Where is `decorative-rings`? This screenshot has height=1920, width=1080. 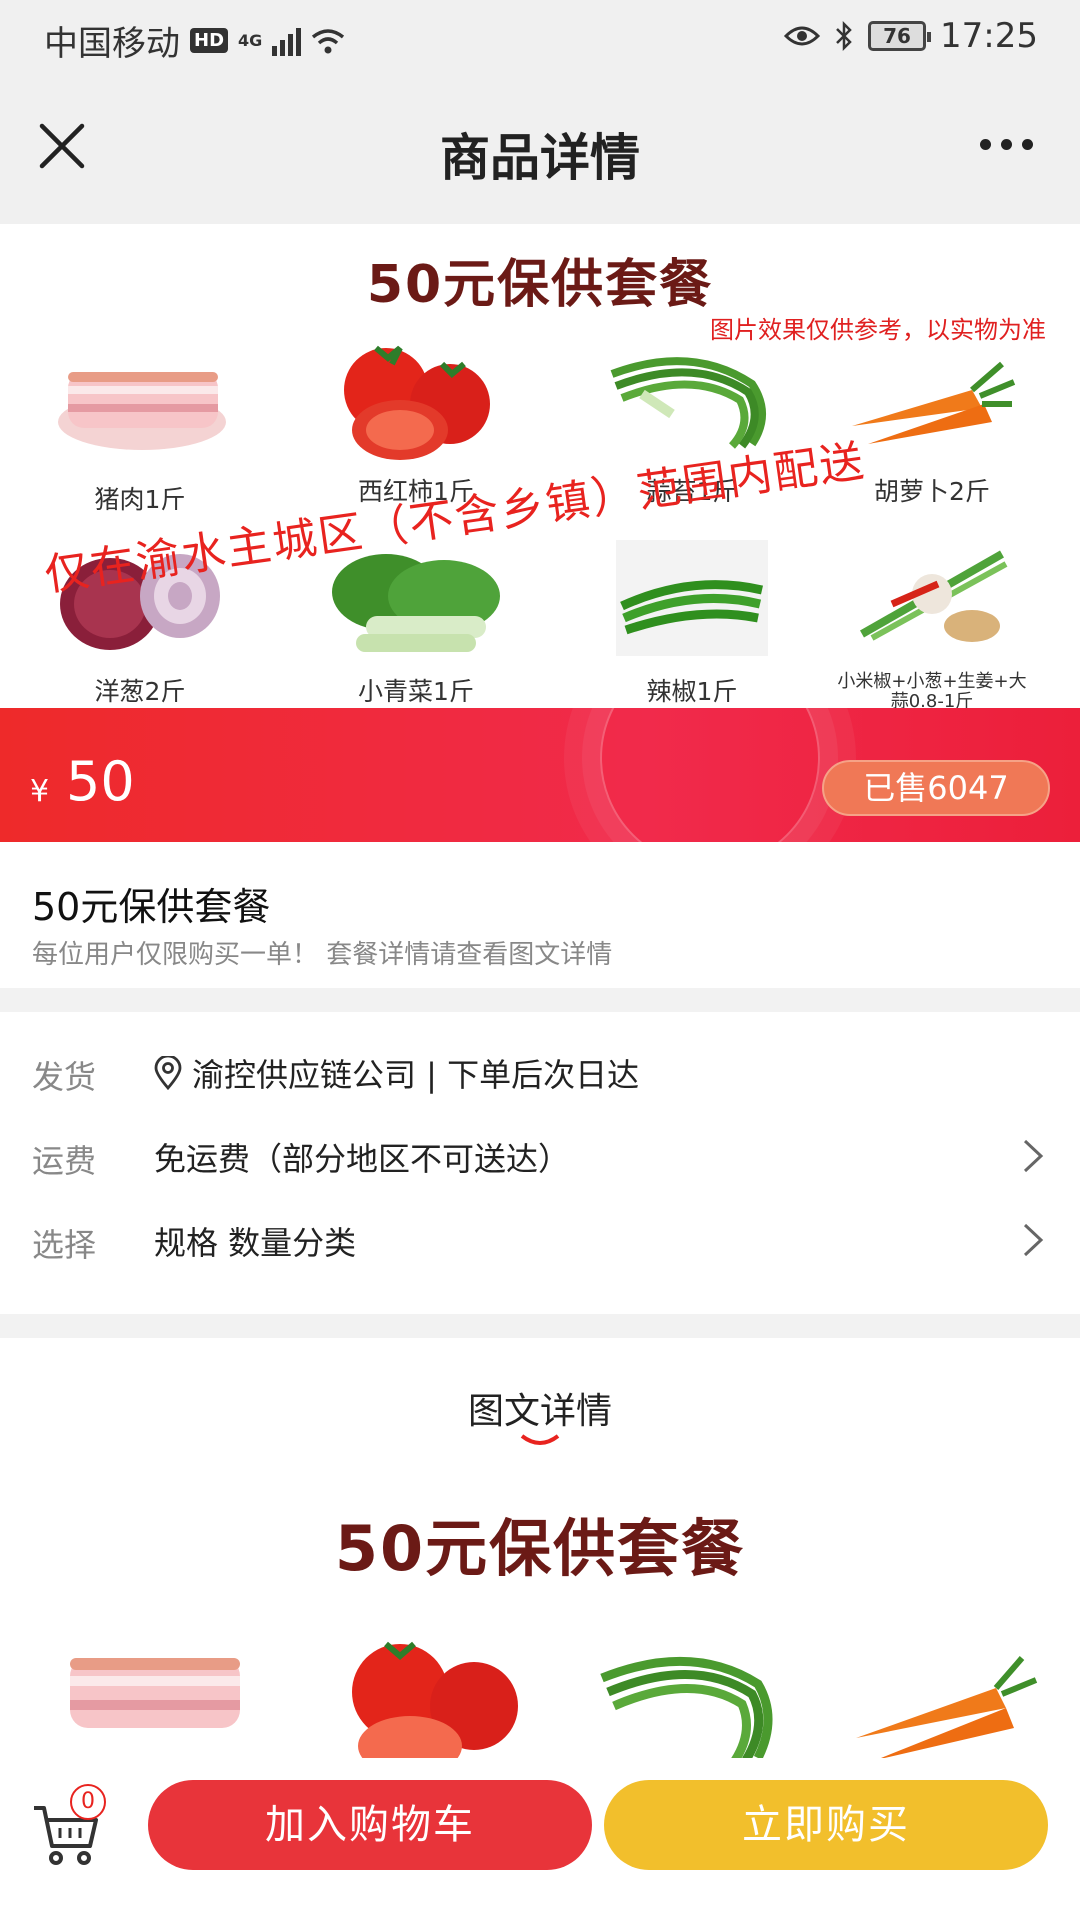
decorative-rings is located at coordinates (710, 775).